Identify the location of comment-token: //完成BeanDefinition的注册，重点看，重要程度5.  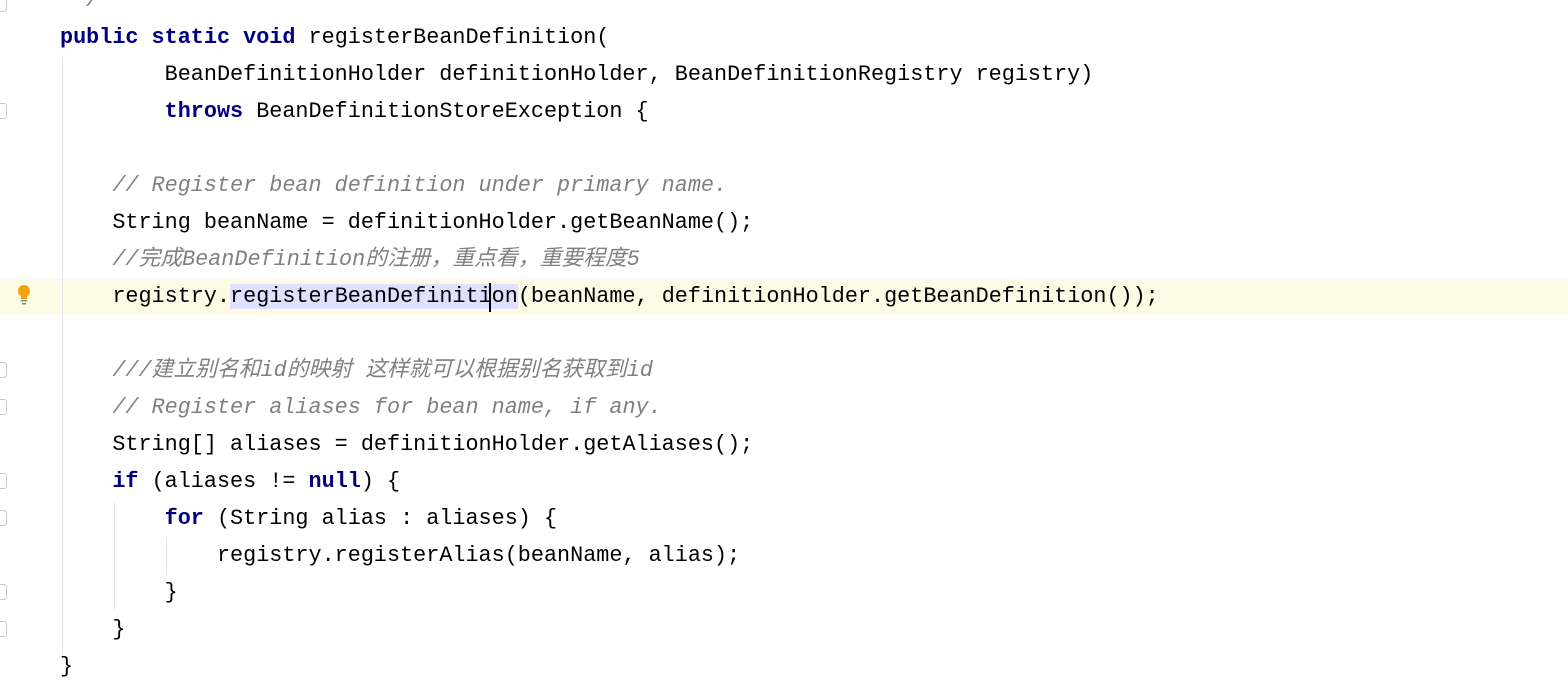
(376, 259).